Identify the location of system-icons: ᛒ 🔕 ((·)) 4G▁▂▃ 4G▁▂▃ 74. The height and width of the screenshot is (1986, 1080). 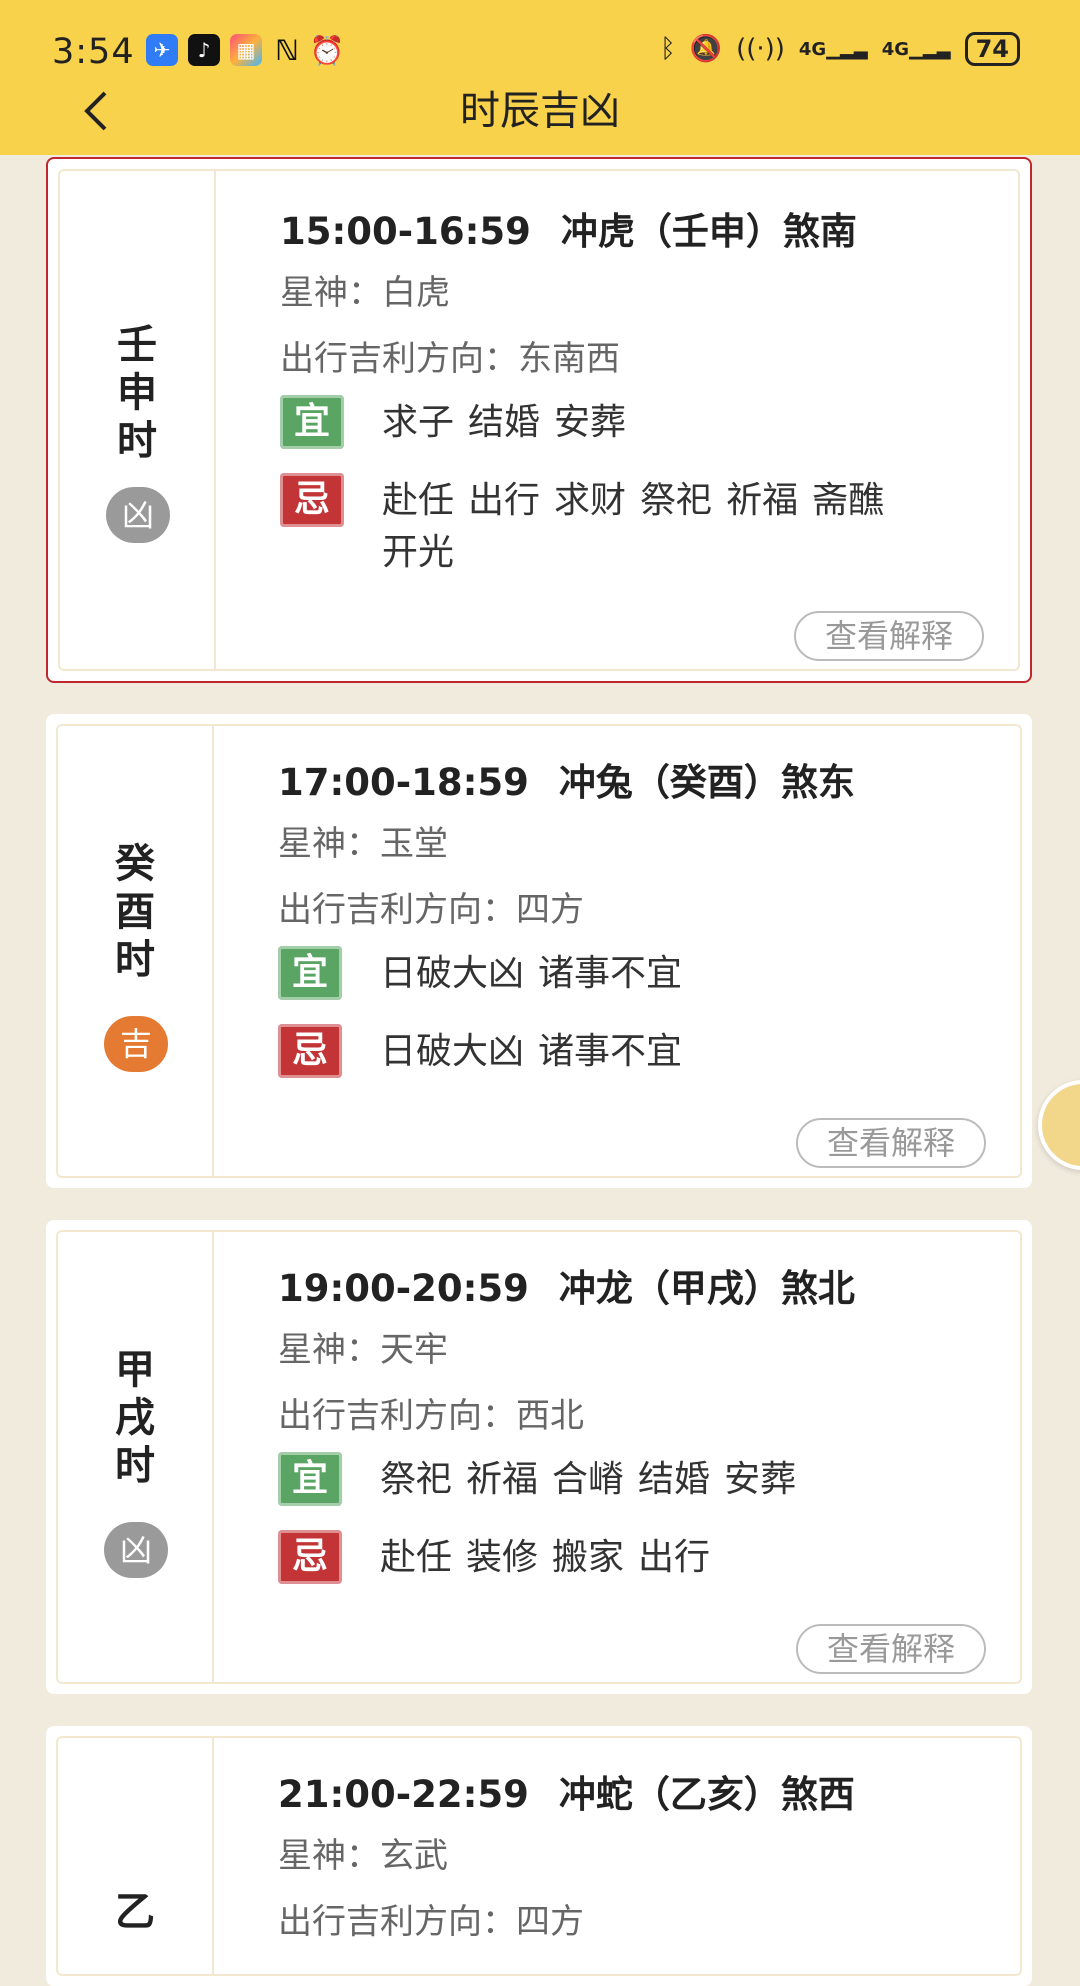
(840, 49).